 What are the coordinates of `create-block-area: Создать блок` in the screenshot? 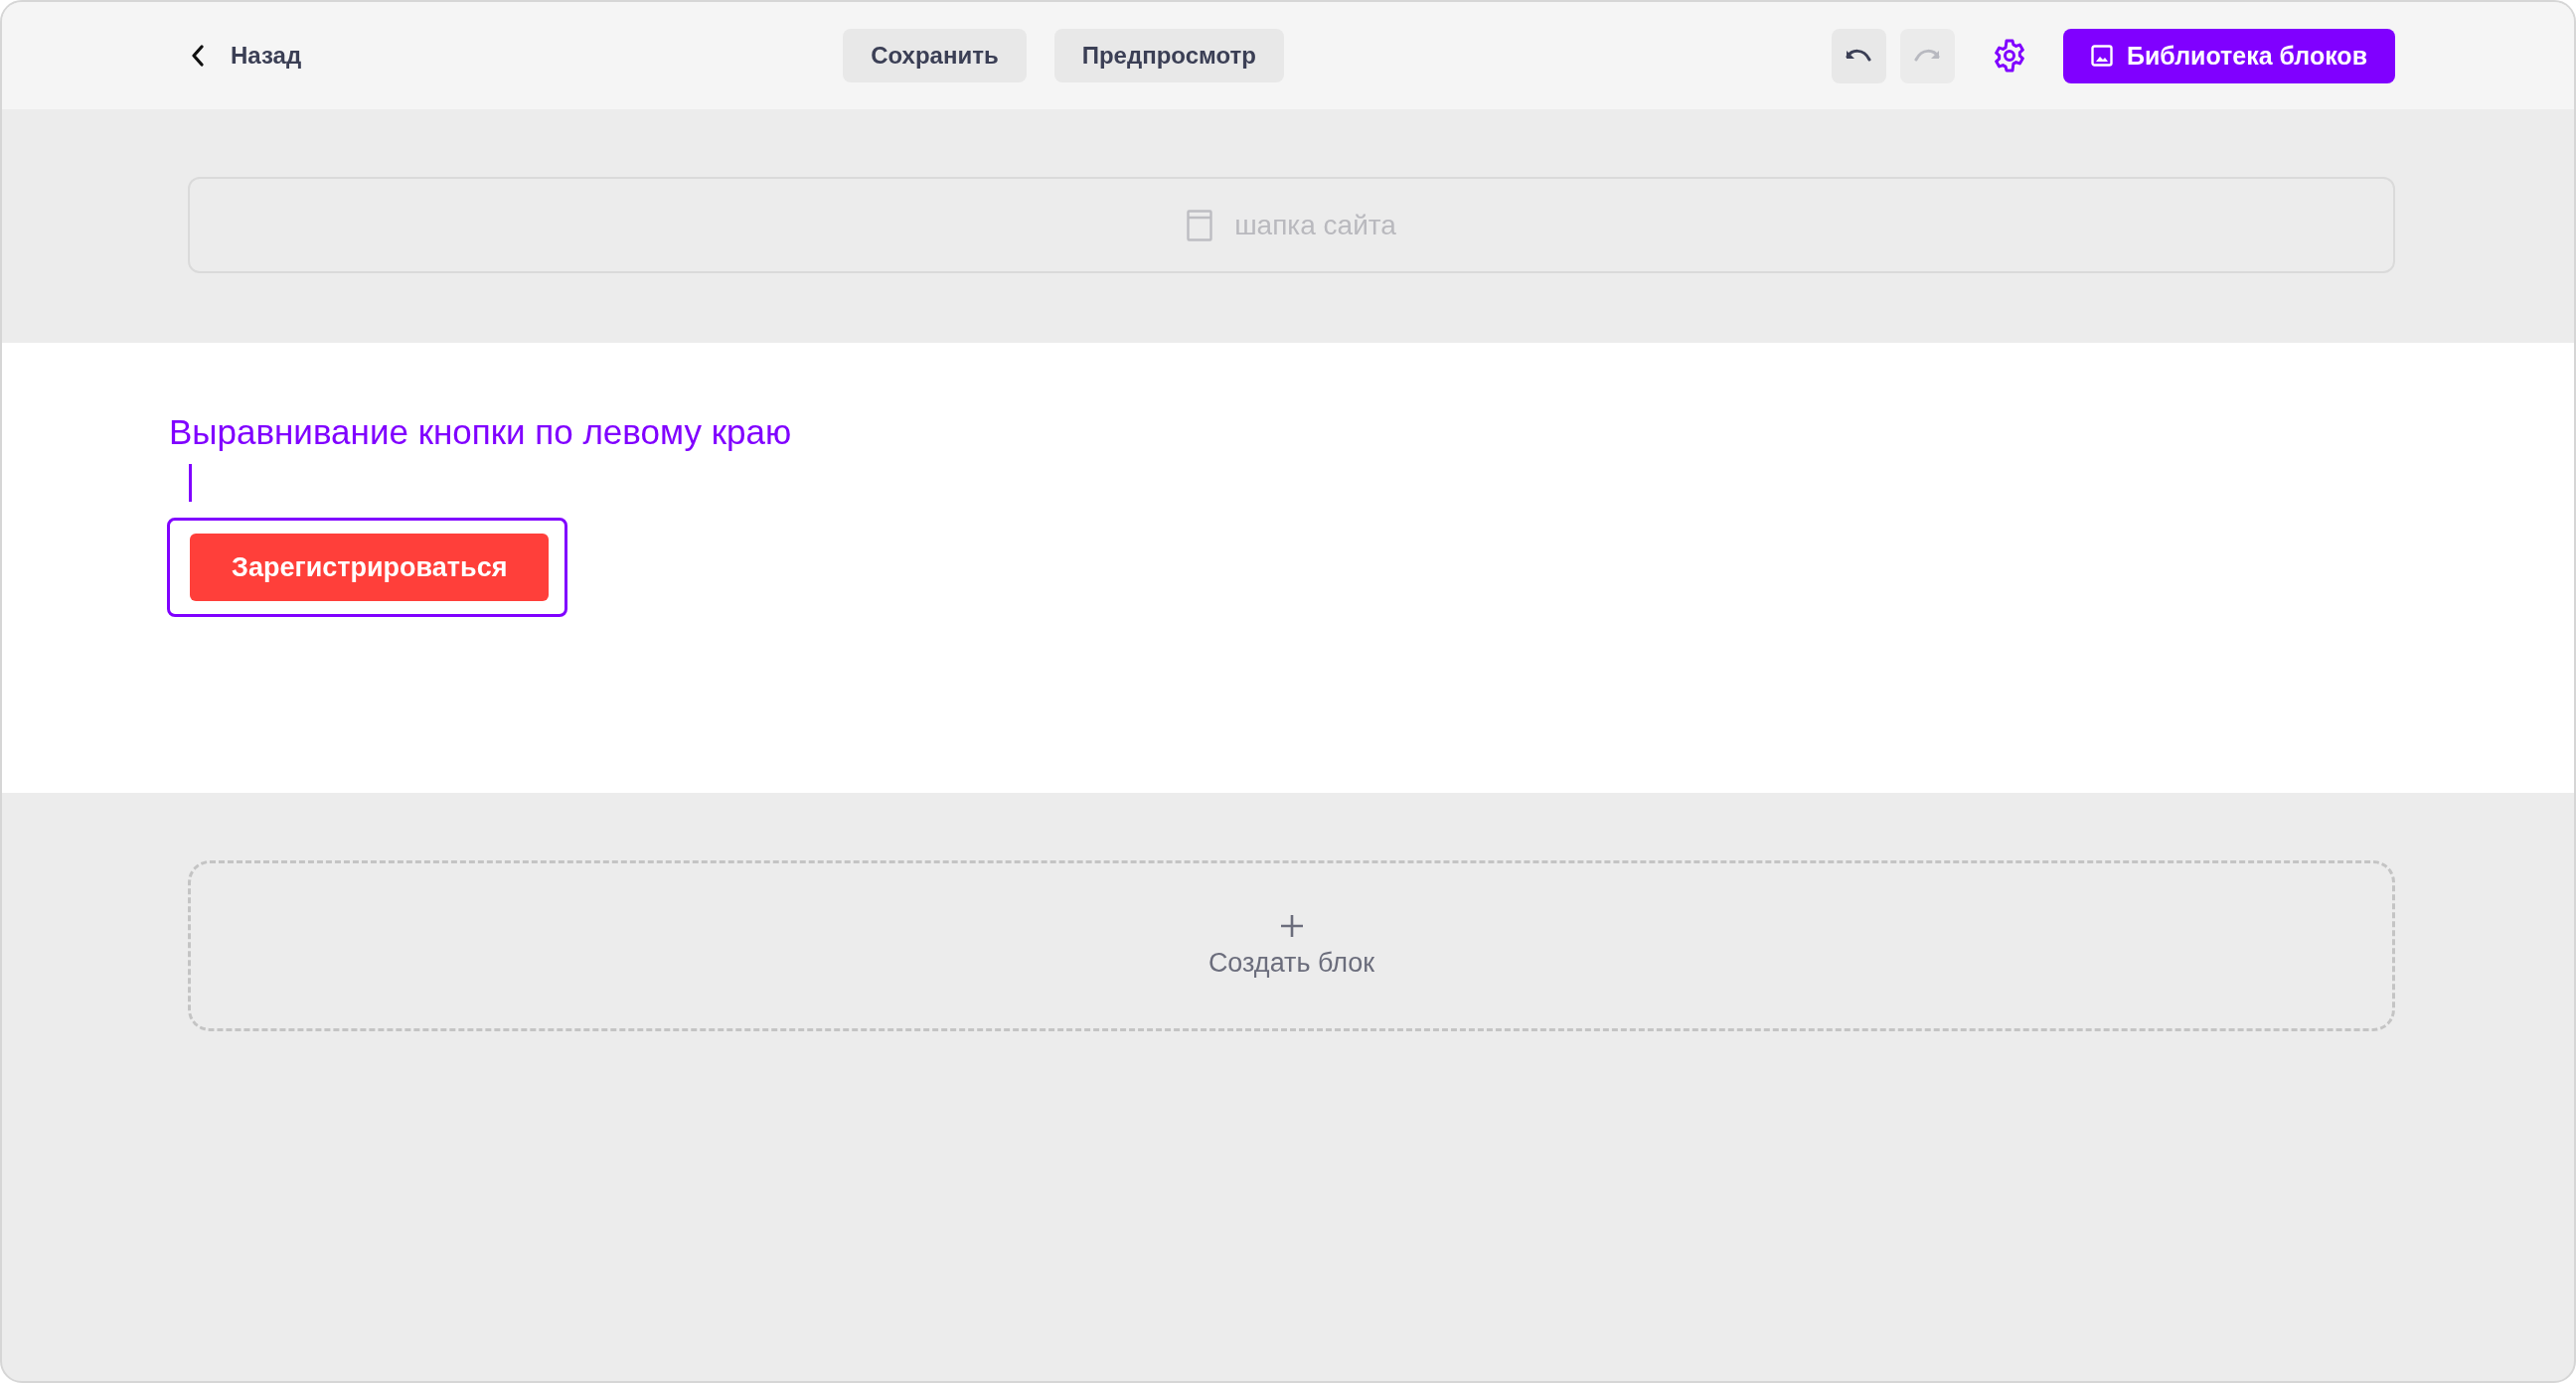 It's located at (1291, 946).